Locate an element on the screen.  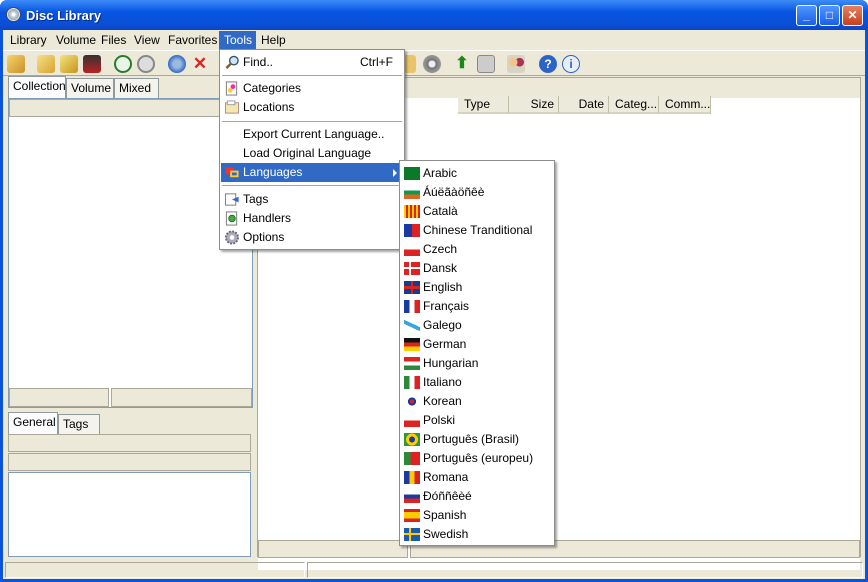
language-item: Galego is located at coordinates (477, 325).